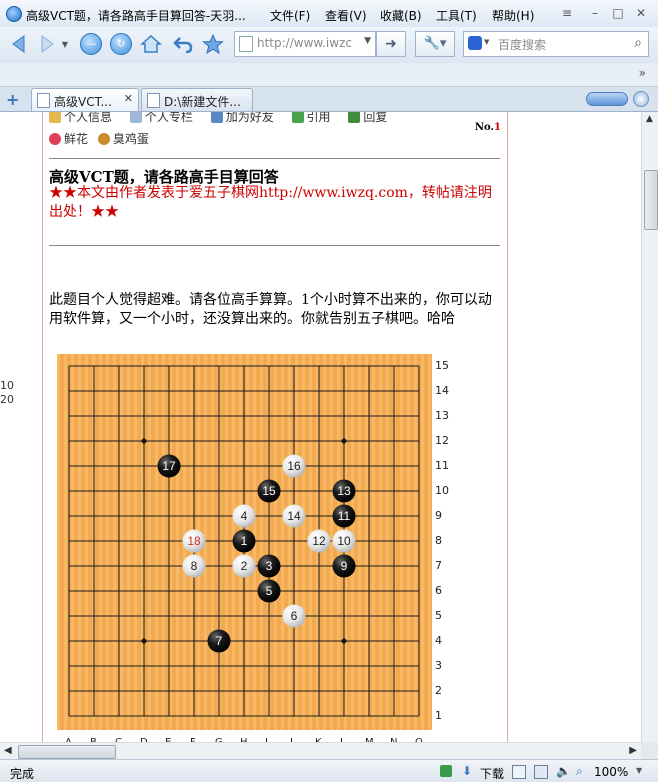  What do you see at coordinates (567, 13) in the screenshot?
I see `menu-options-icon: ≡` at bounding box center [567, 13].